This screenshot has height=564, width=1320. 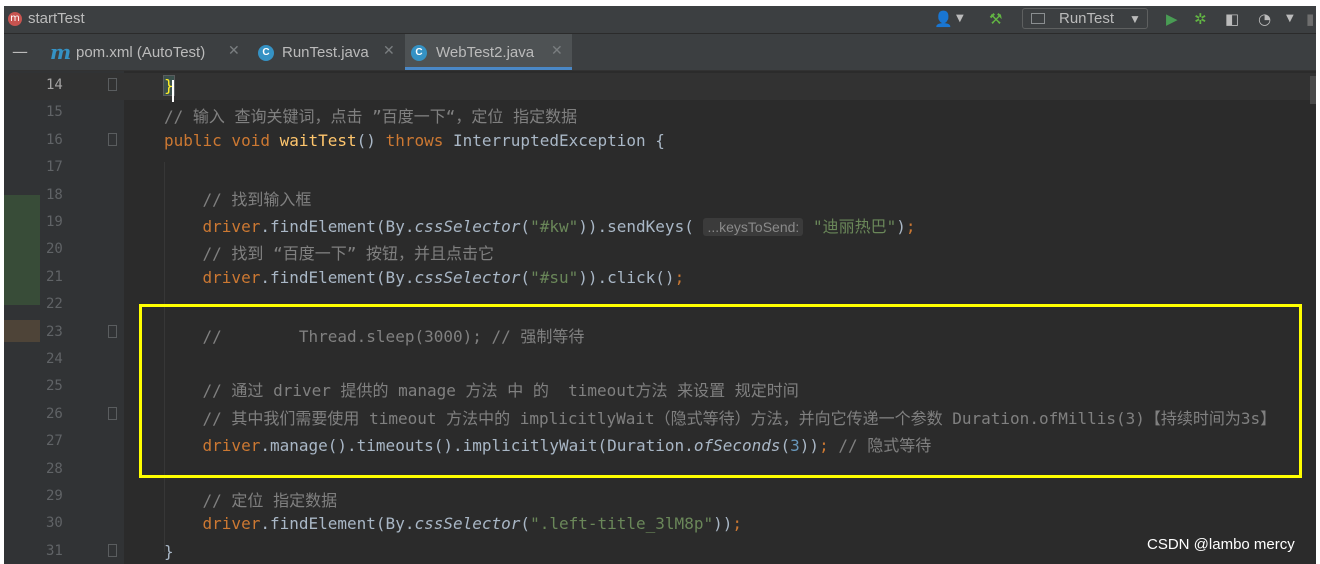 What do you see at coordinates (64, 195) in the screenshot?
I see `line-number: 18` at bounding box center [64, 195].